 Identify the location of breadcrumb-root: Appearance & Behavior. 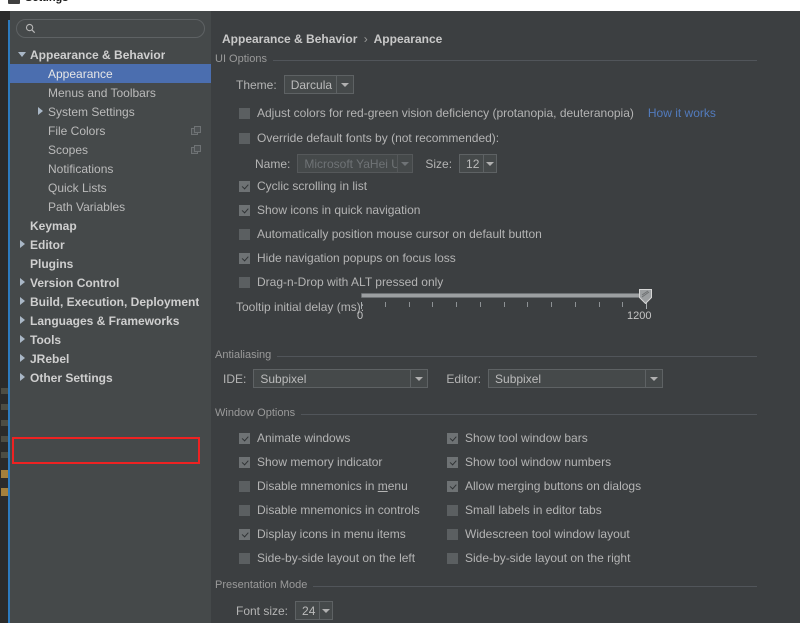
(289, 39).